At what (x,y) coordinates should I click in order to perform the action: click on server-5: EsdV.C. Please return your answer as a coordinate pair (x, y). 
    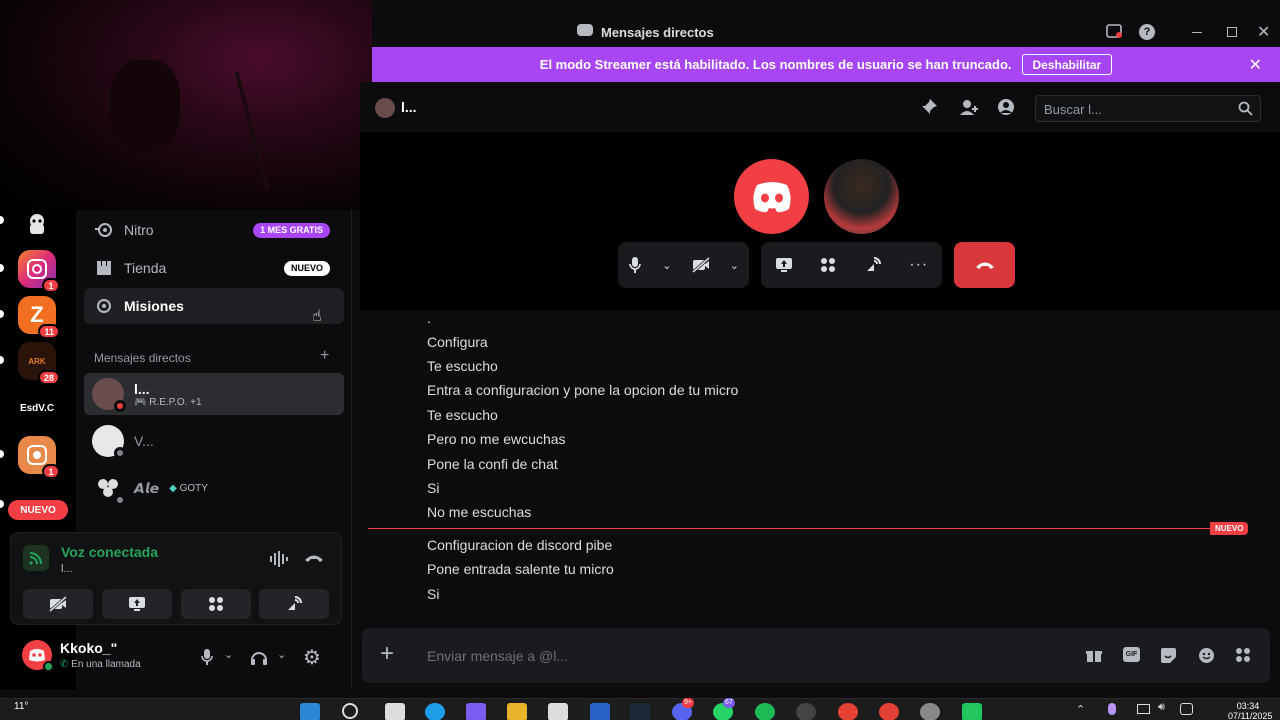
    Looking at the image, I should click on (37, 408).